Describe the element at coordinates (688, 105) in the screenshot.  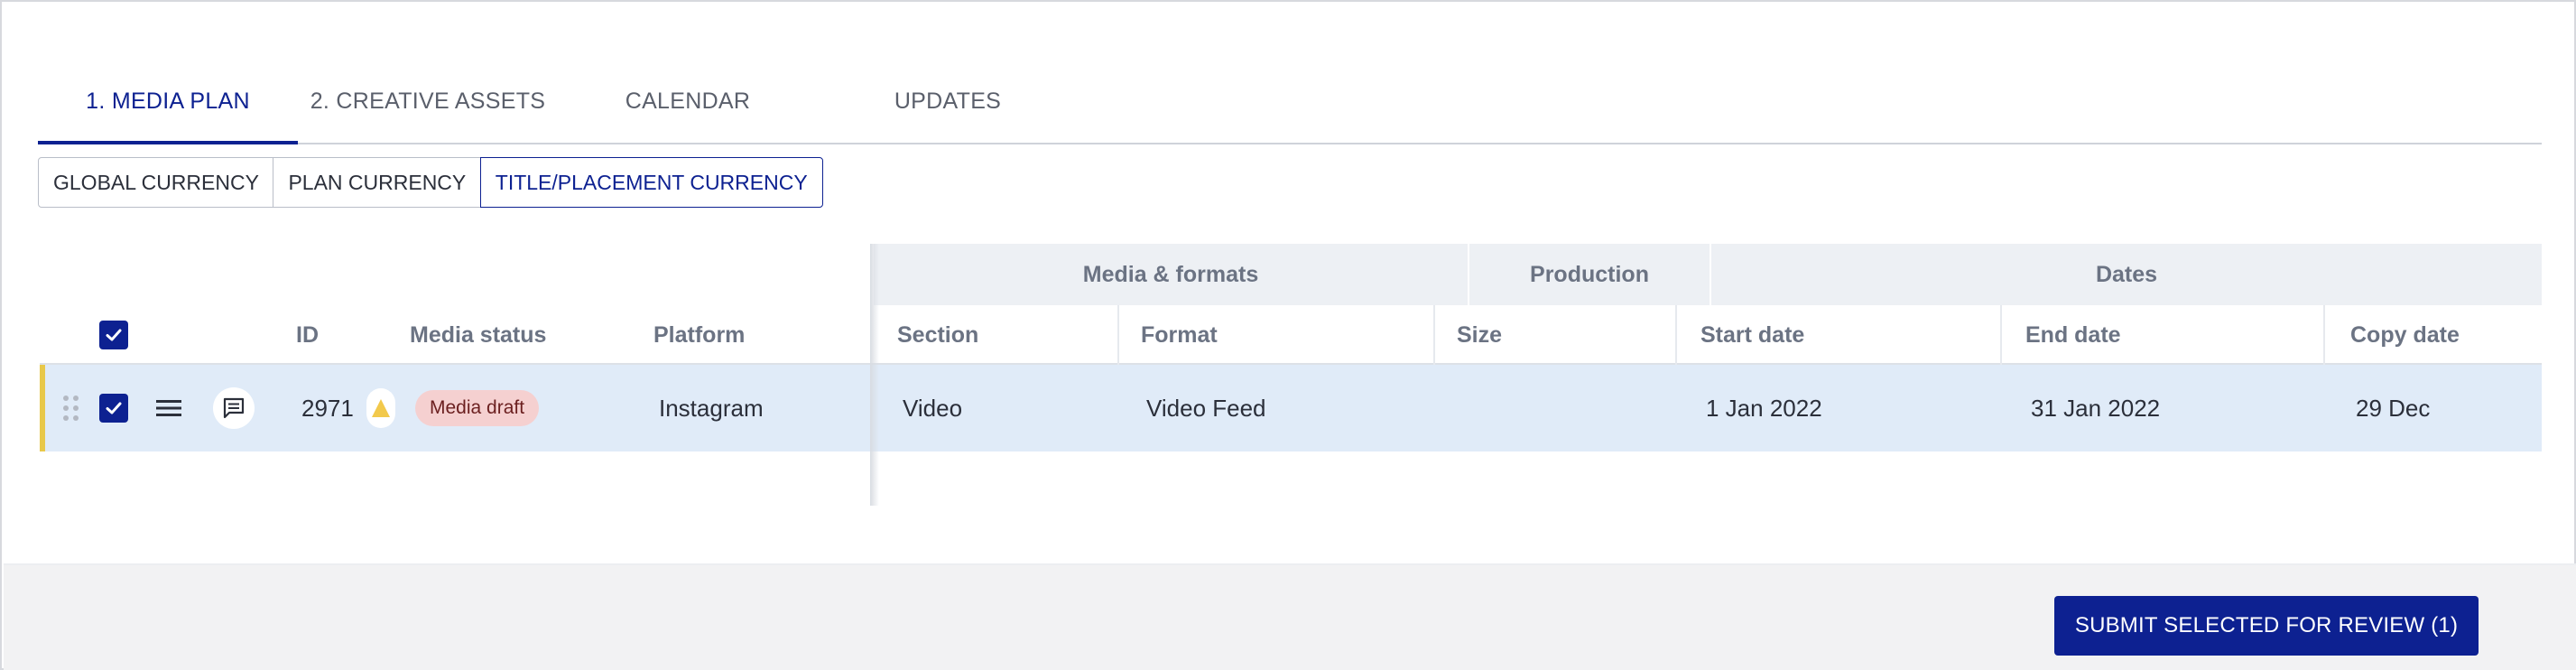
I see `tab-calendar: CALENDAR` at that location.